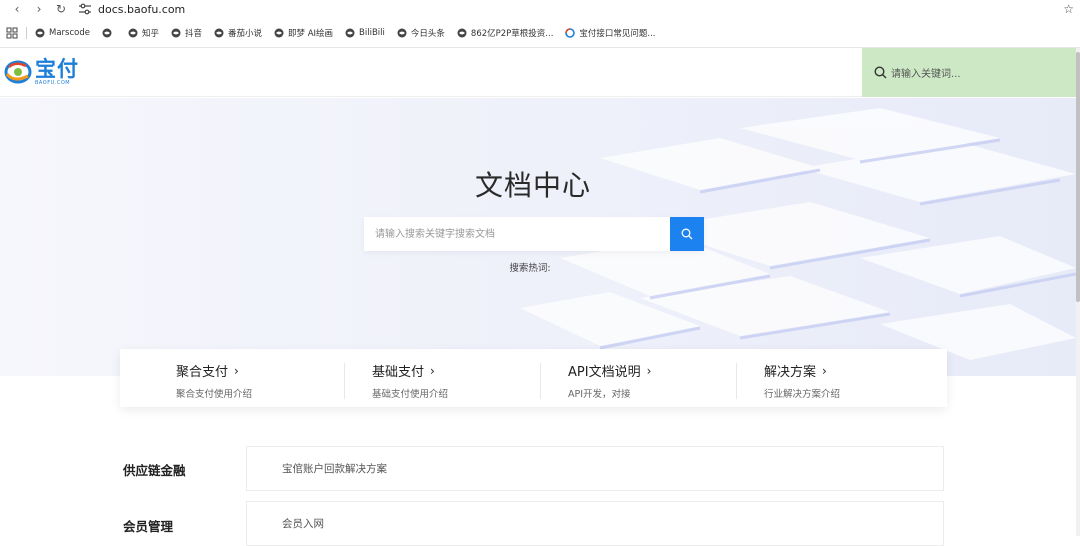  I want to click on bookmark-marscode: Marscode, so click(62, 33).